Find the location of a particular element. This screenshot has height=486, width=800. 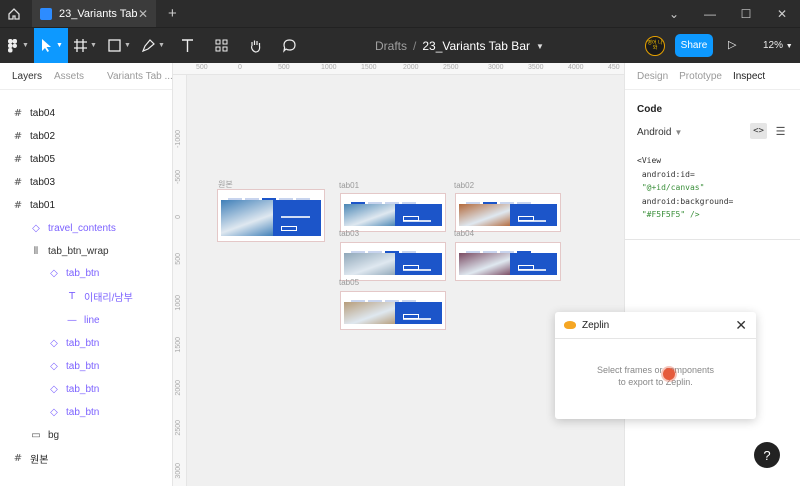

pen-tool: ▼ is located at coordinates (153, 46).